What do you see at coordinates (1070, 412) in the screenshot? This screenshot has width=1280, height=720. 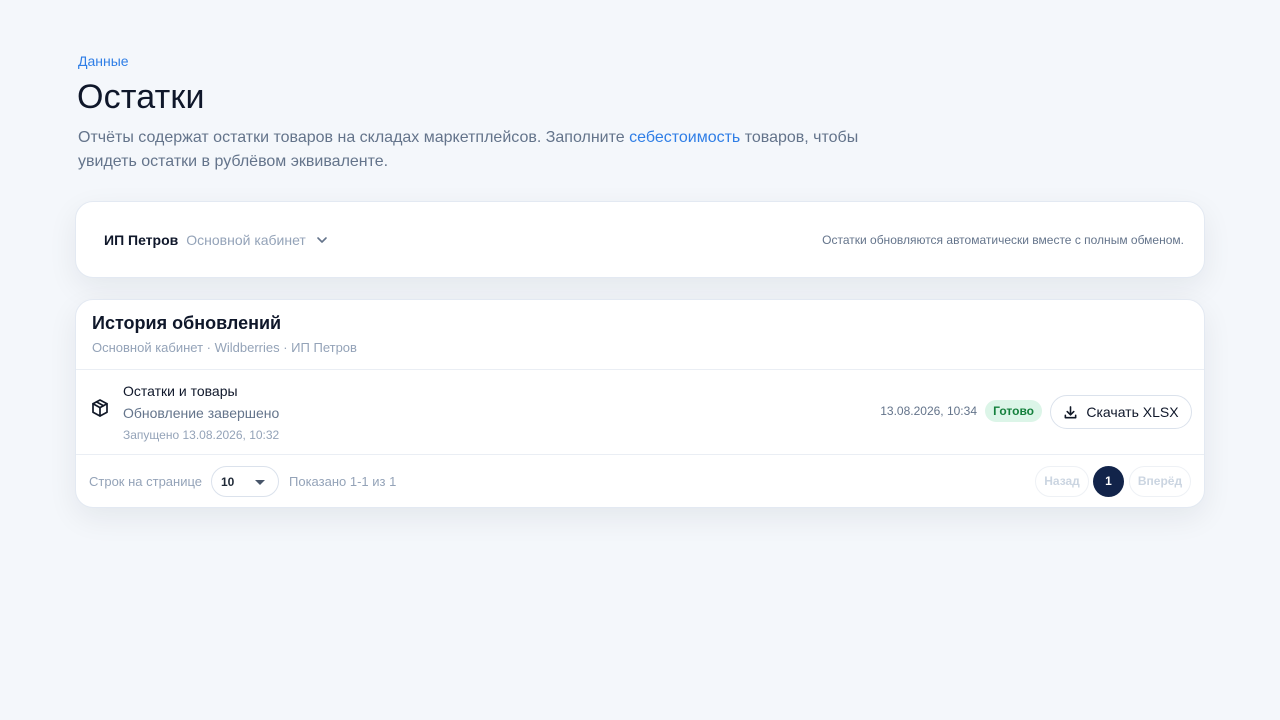 I see `download-icon` at bounding box center [1070, 412].